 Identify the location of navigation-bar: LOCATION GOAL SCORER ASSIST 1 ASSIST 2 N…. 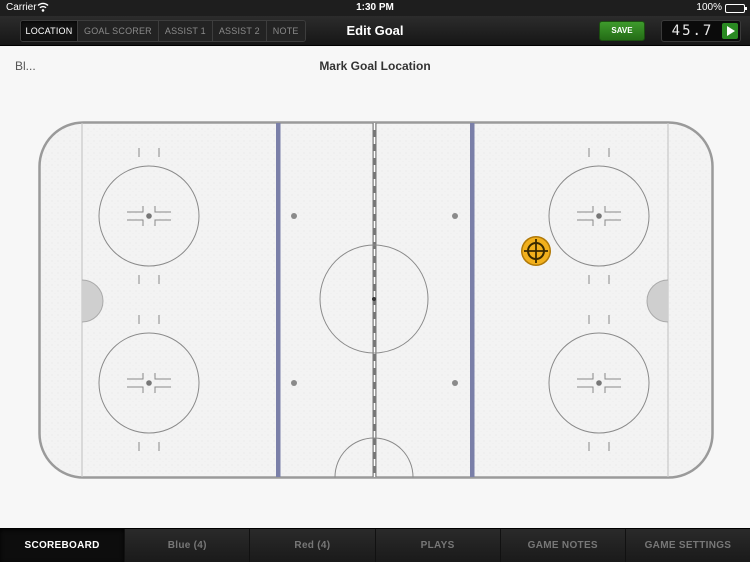
(375, 31).